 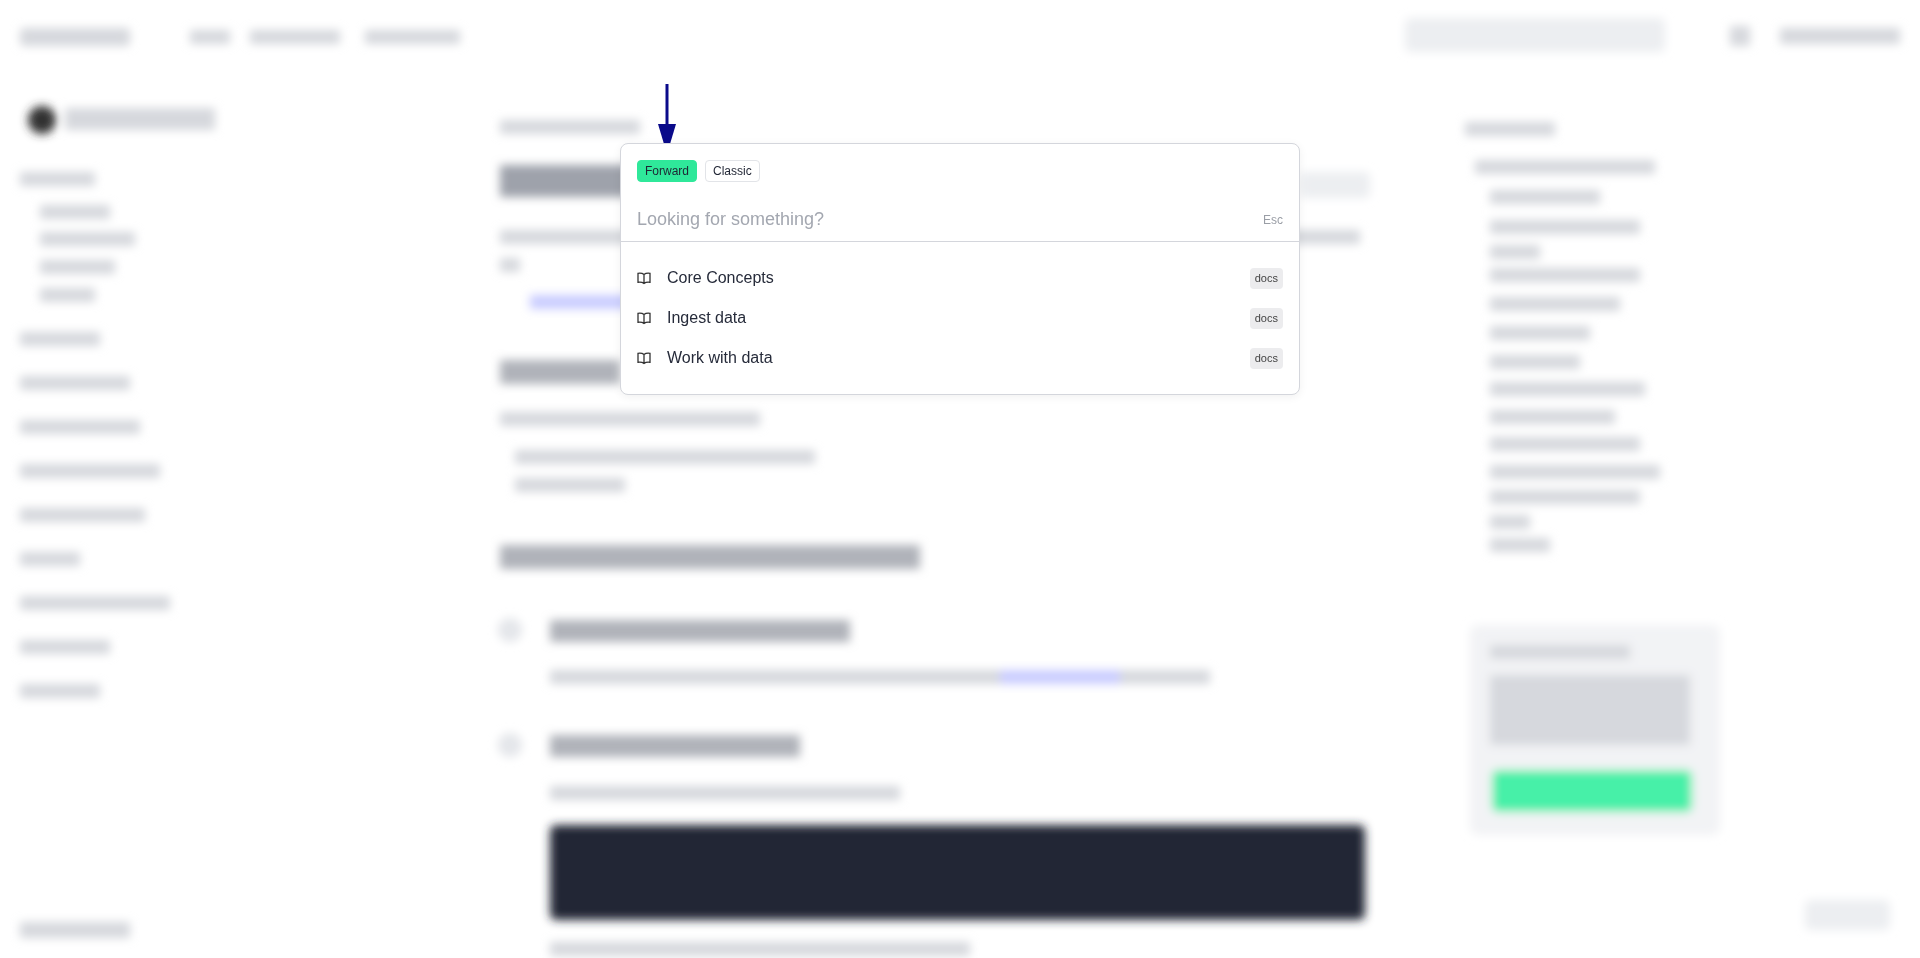 I want to click on result-title: Core Concepts, so click(x=721, y=278).